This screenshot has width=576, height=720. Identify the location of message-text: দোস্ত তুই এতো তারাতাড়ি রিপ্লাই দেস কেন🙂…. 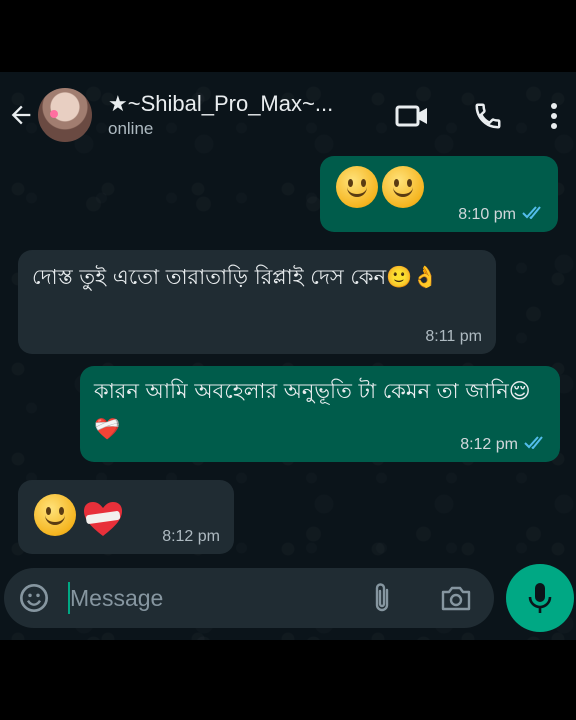
(235, 277).